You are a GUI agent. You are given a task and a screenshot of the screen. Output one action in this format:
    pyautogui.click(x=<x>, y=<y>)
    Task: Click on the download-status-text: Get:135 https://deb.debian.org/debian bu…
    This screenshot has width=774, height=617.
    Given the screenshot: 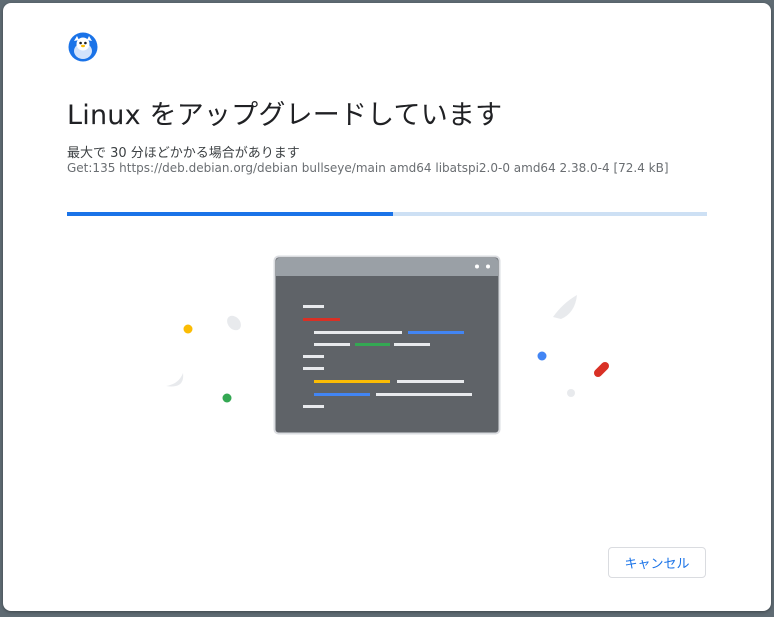 What is the action you would take?
    pyautogui.click(x=368, y=168)
    